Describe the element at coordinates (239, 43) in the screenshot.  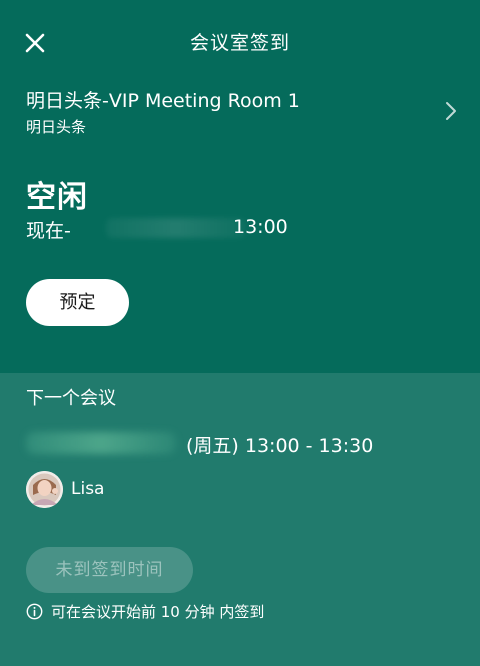
I see `page-title: 会议室签到` at that location.